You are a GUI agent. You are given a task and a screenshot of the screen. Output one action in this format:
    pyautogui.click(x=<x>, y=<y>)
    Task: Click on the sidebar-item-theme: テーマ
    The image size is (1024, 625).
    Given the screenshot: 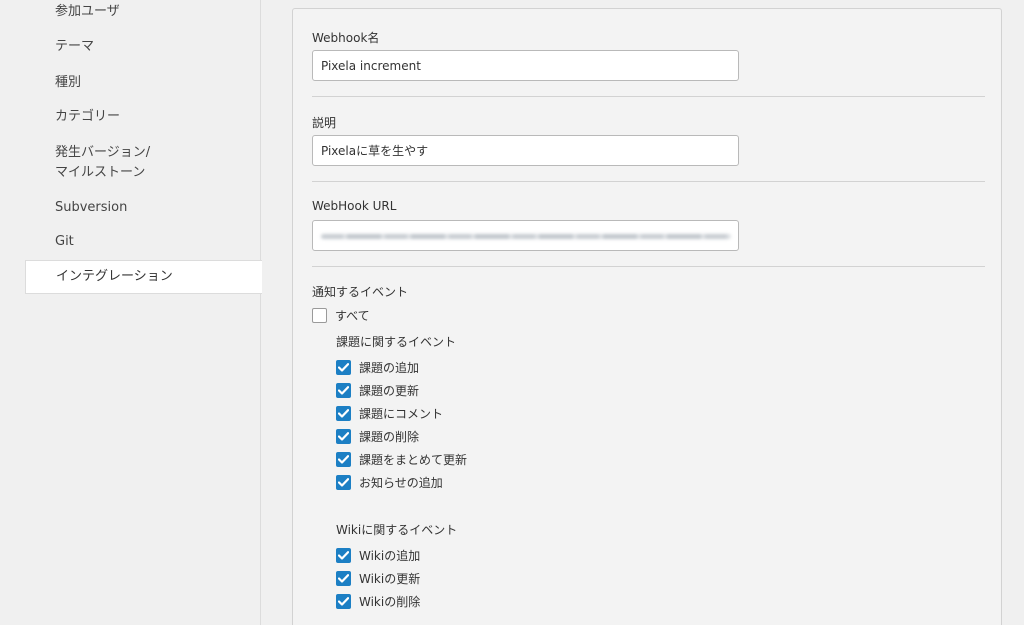 What is the action you would take?
    pyautogui.click(x=74, y=47)
    